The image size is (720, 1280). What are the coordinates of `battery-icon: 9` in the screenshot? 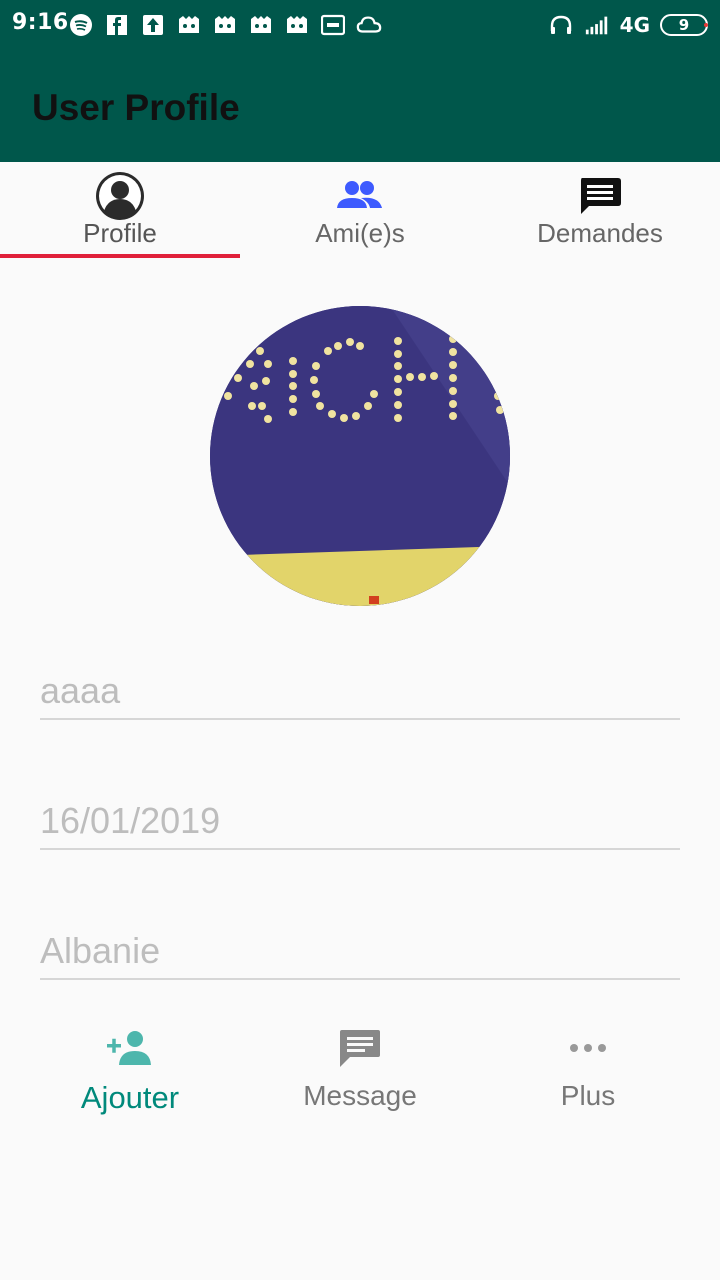 It's located at (684, 25).